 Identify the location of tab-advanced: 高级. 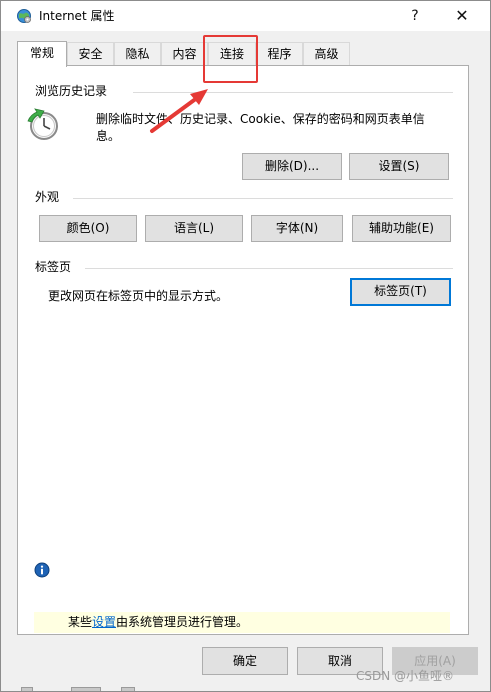
(326, 54).